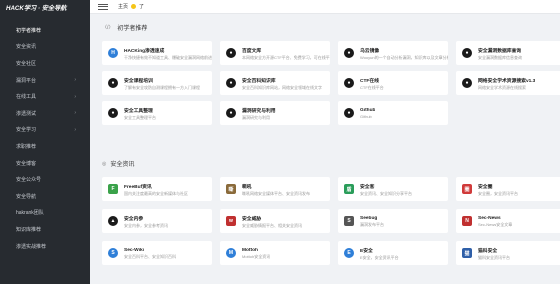  What do you see at coordinates (45, 229) in the screenshot?
I see `sidebar-item: 知识库推荐` at bounding box center [45, 229].